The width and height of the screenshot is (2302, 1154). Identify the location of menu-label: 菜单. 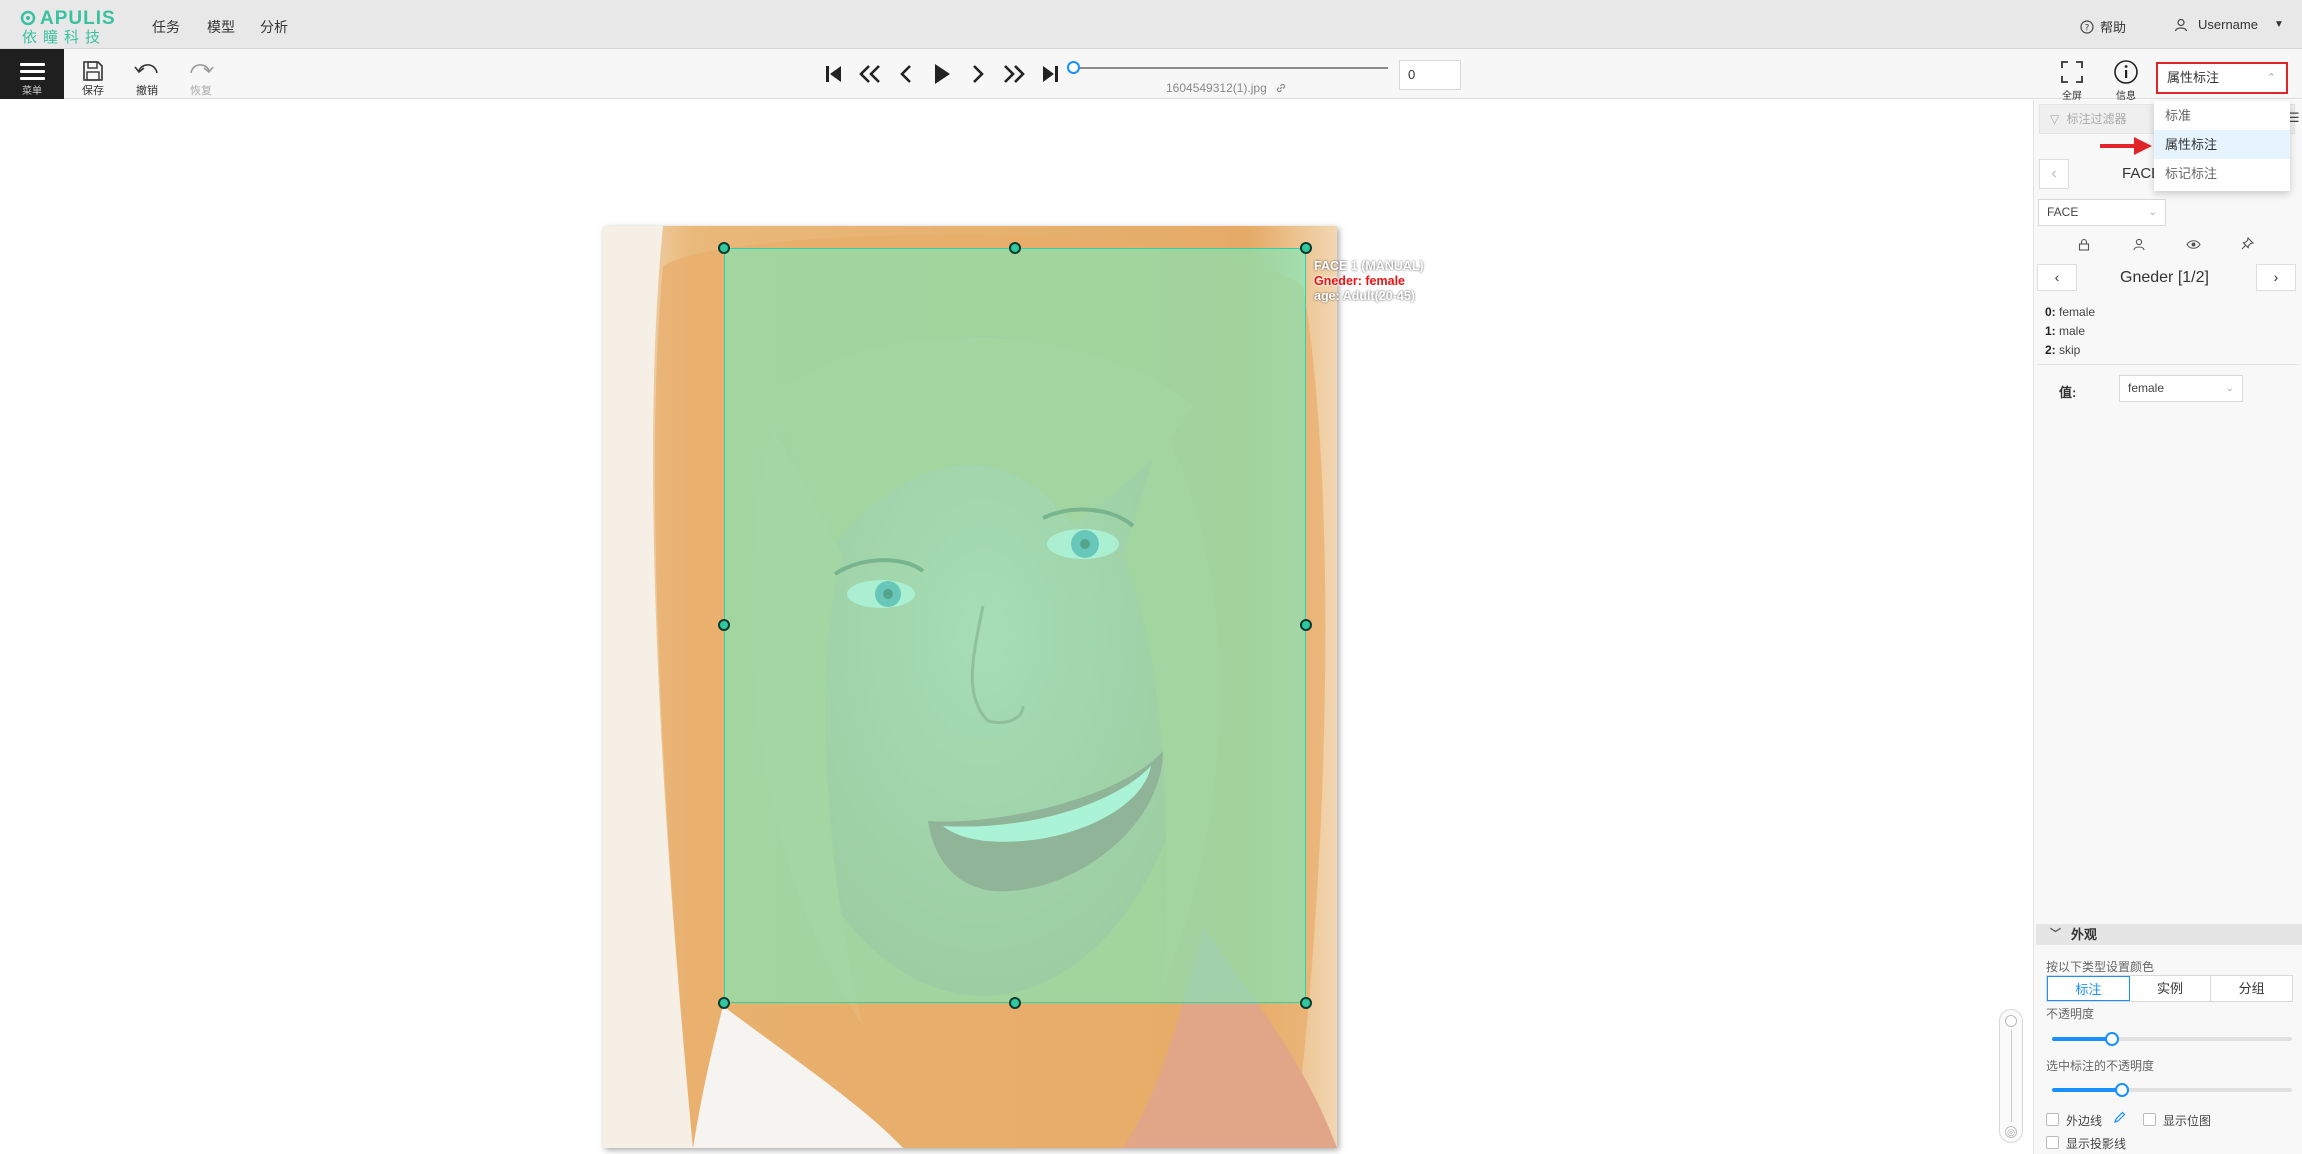
(32, 91).